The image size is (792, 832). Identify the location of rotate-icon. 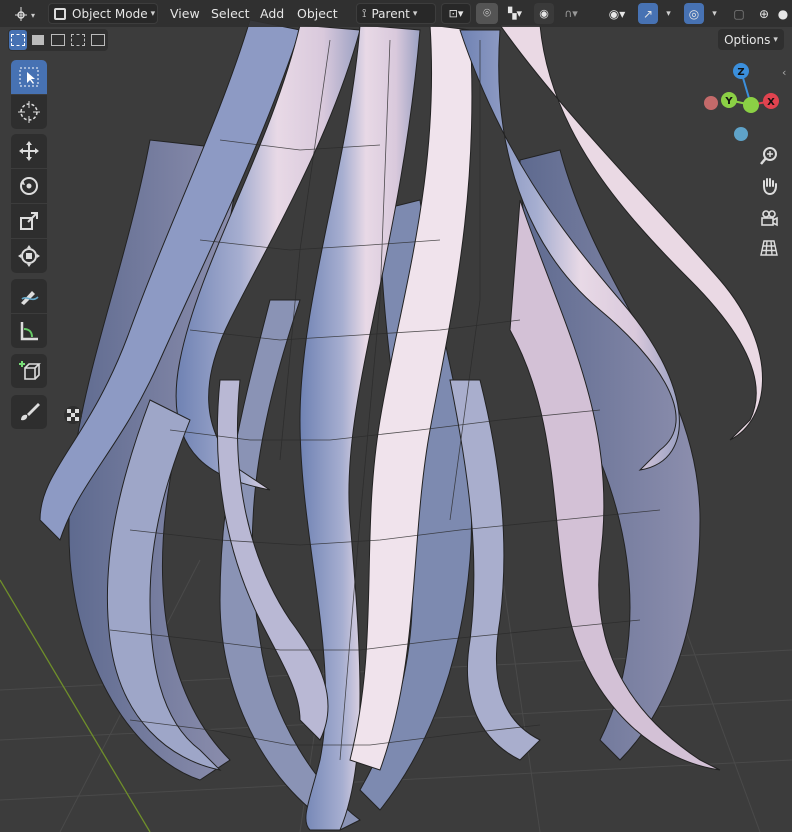
(29, 186).